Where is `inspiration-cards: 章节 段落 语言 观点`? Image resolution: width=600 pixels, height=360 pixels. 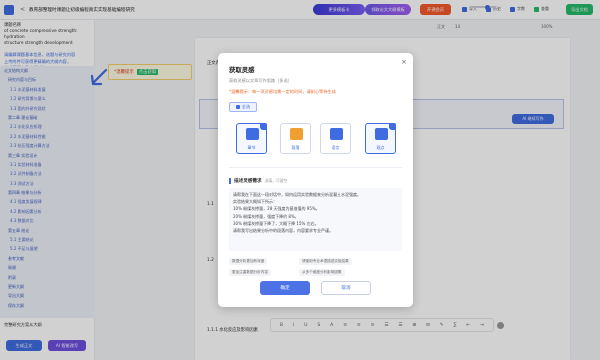 inspiration-cards: 章节 段落 语言 观点 is located at coordinates (315, 138).